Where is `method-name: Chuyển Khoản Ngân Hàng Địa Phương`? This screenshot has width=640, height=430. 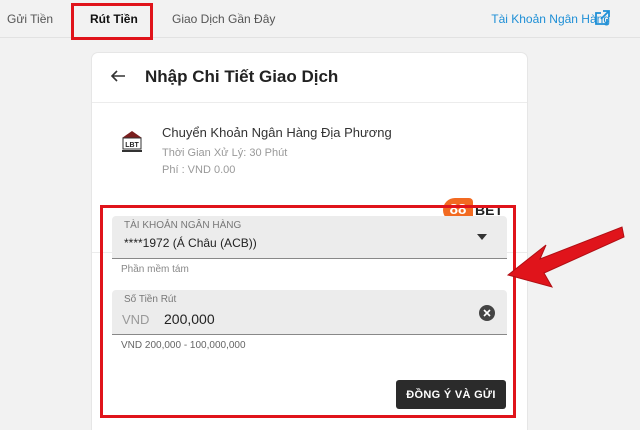
method-name: Chuyển Khoản Ngân Hàng Địa Phương is located at coordinates (277, 132).